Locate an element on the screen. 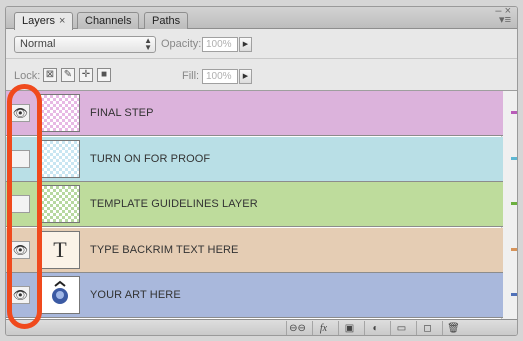 The height and width of the screenshot is (341, 523). tab-channels-label: Channels is located at coordinates (108, 21).